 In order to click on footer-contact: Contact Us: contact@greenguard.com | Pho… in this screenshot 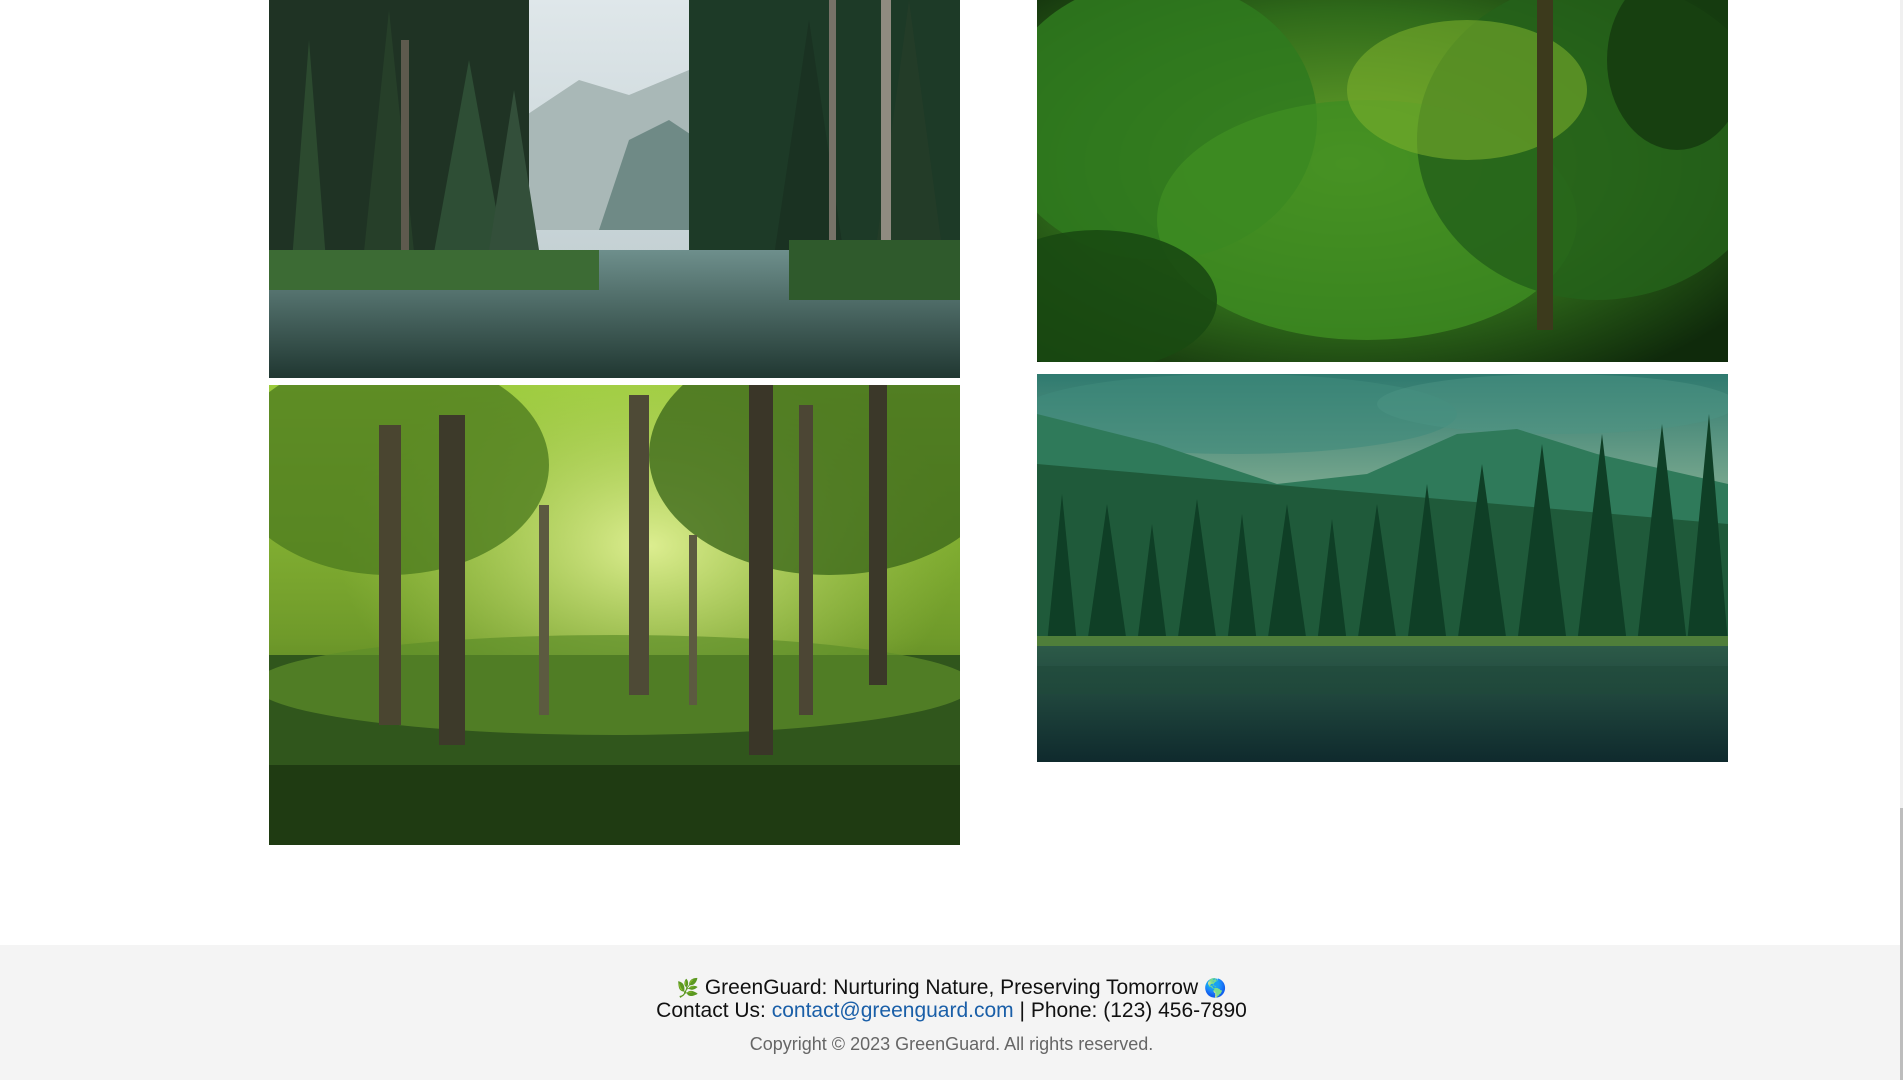, I will do `click(951, 1011)`.